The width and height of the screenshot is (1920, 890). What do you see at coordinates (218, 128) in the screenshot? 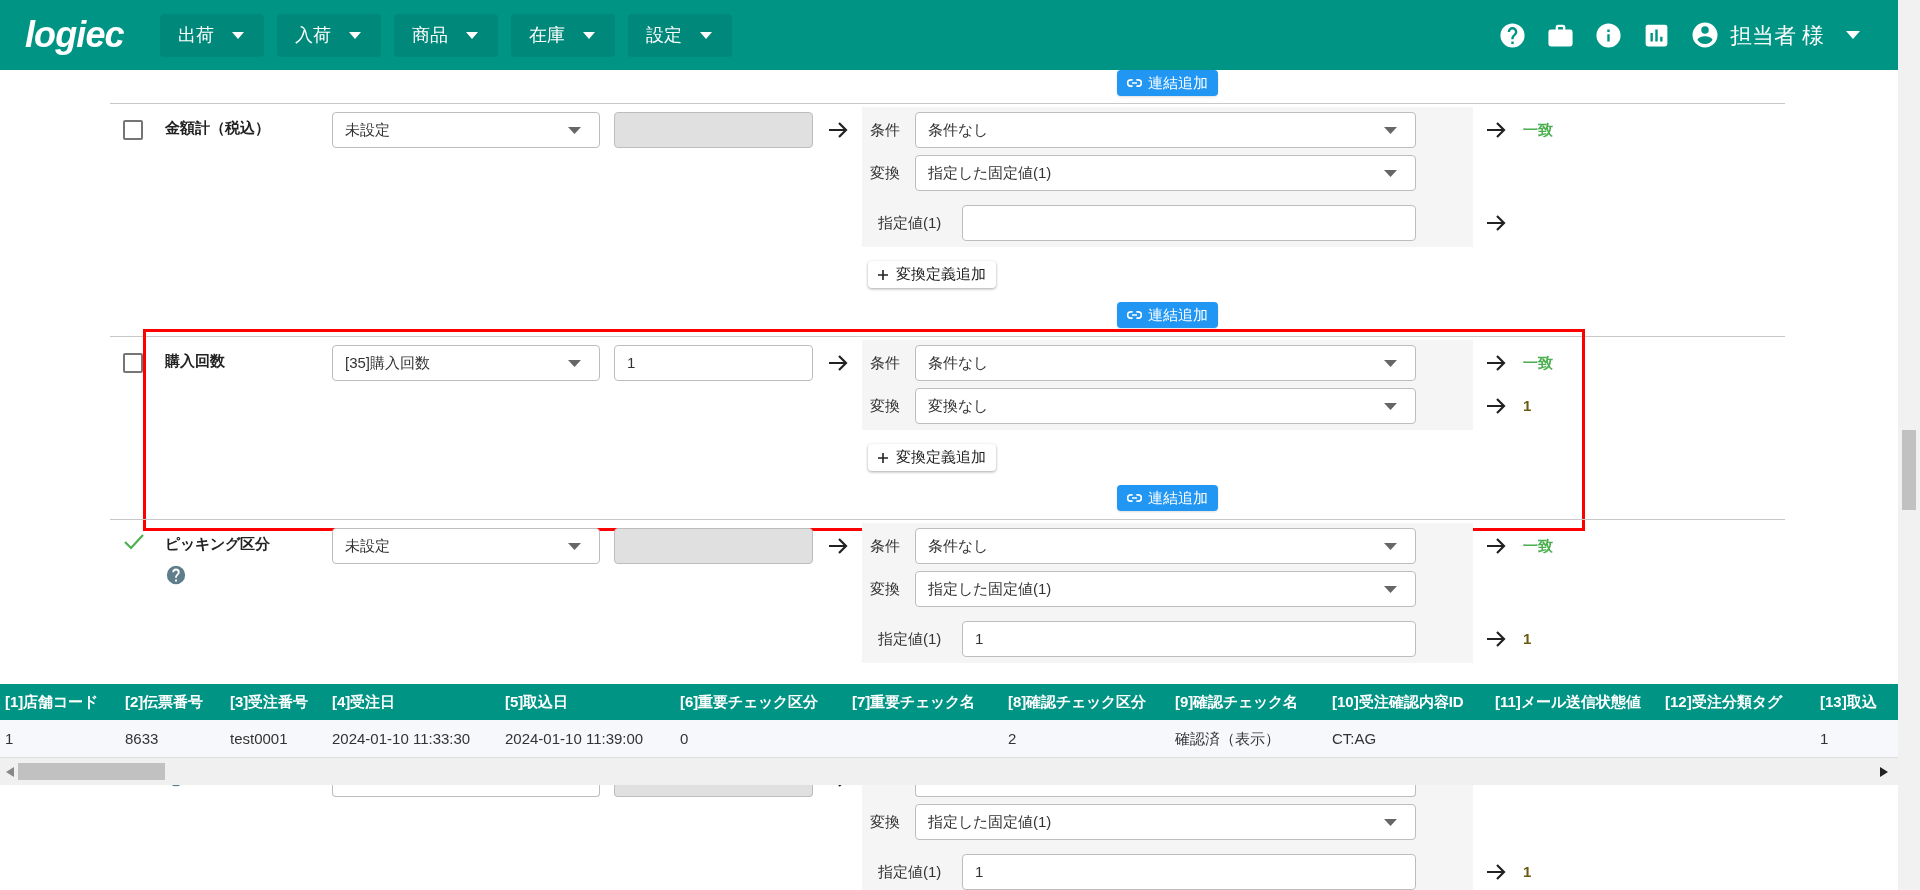
I see `field-label: 金額計（税込）` at bounding box center [218, 128].